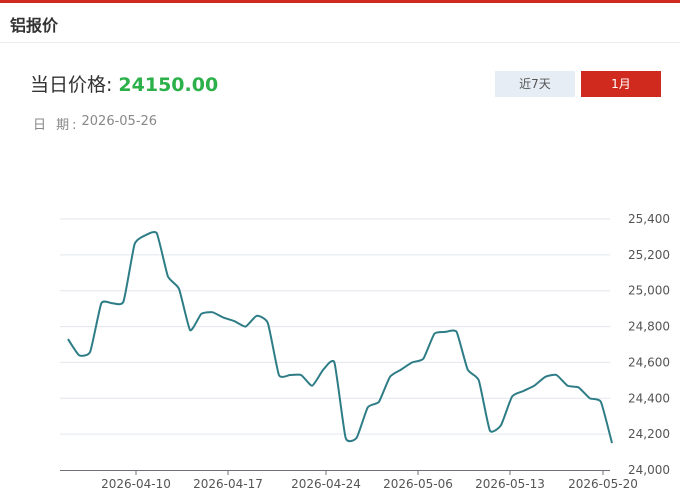  I want to click on x-tick-label: 2026-04-17, so click(228, 483).